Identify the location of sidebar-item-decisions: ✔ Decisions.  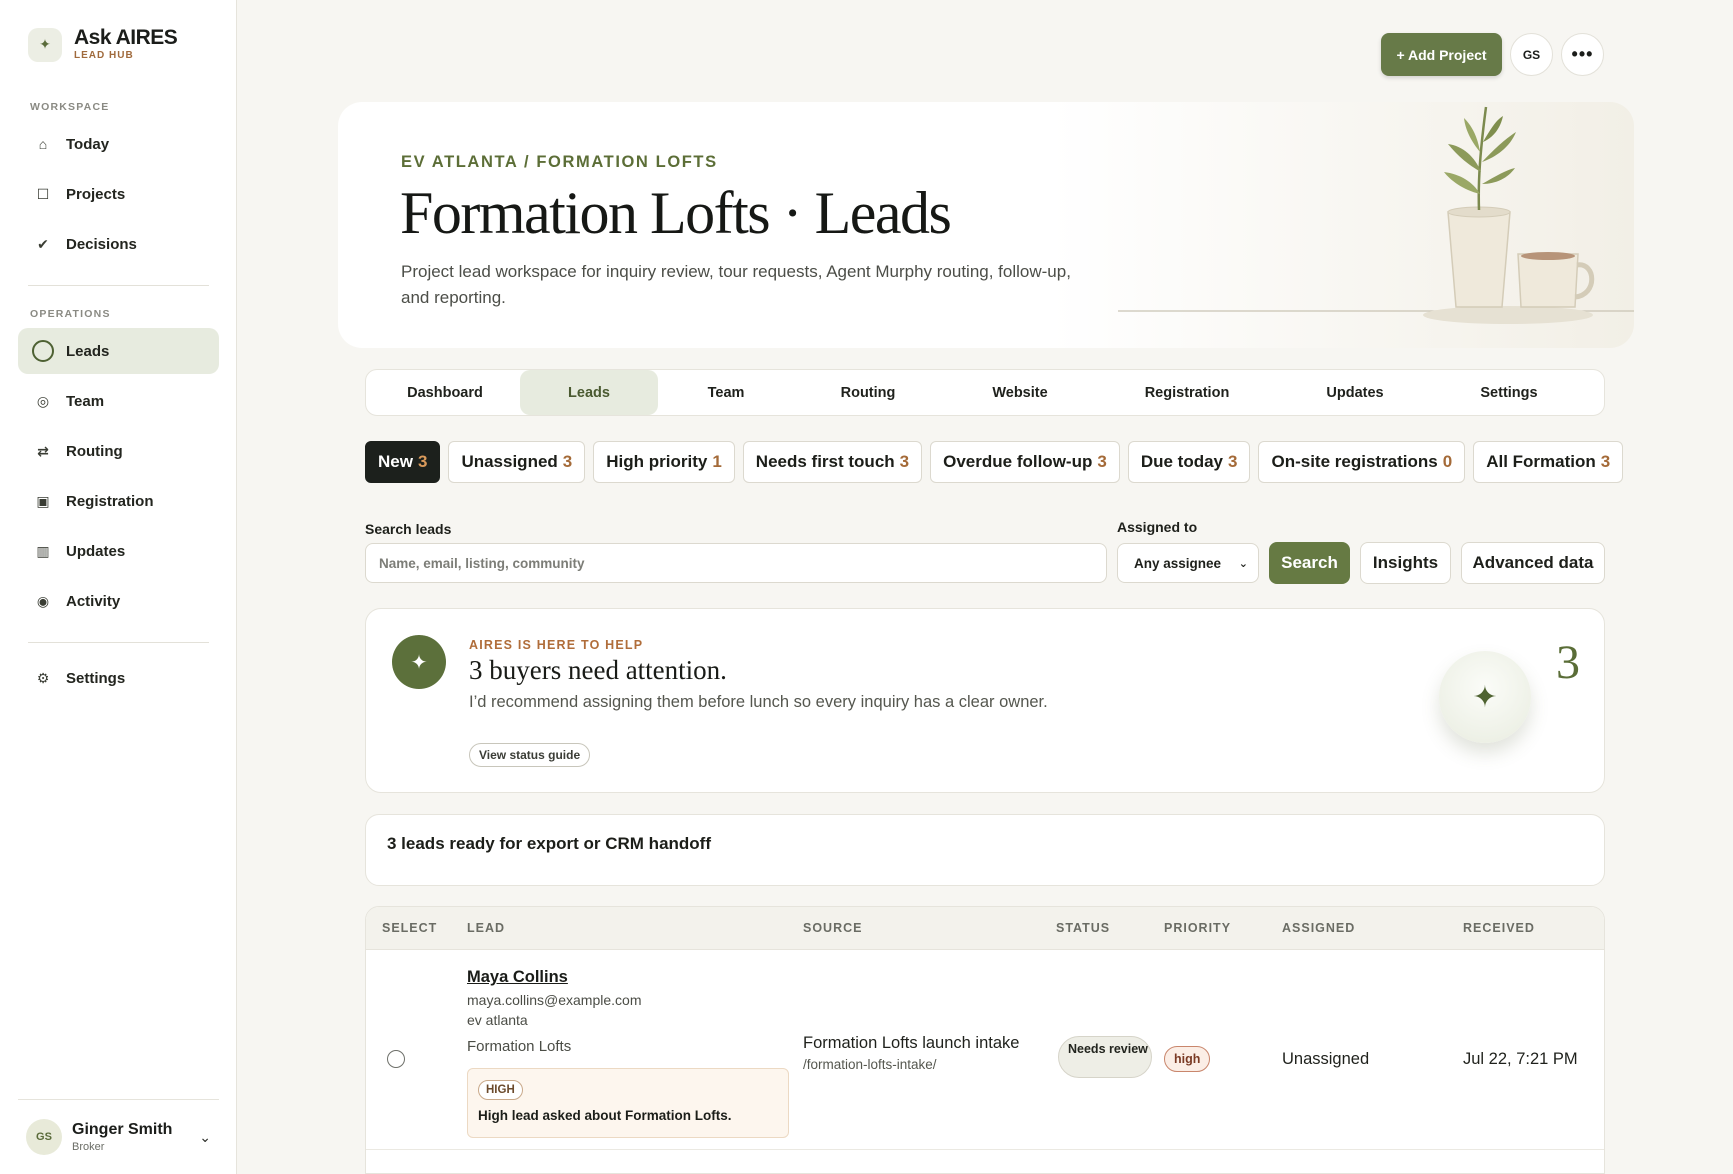
(118, 244).